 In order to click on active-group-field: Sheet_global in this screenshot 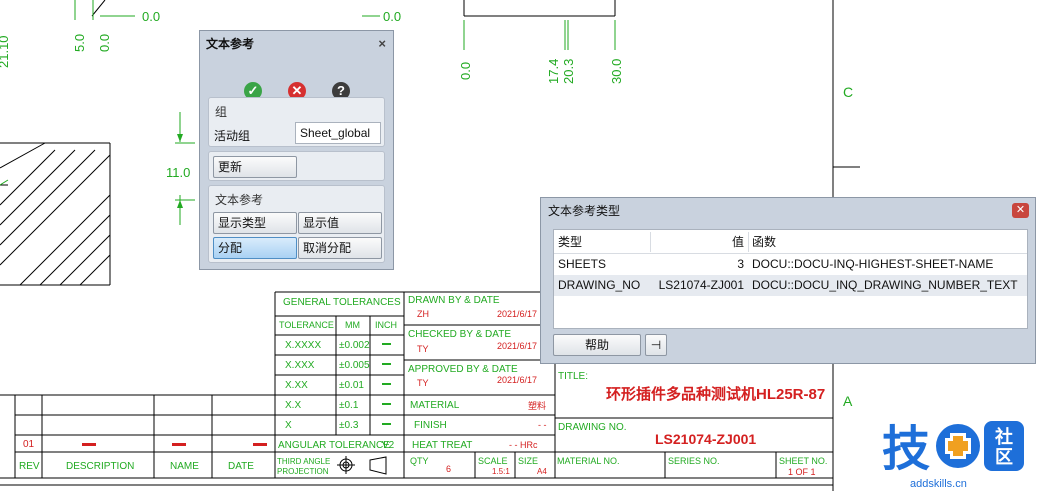, I will do `click(338, 133)`.